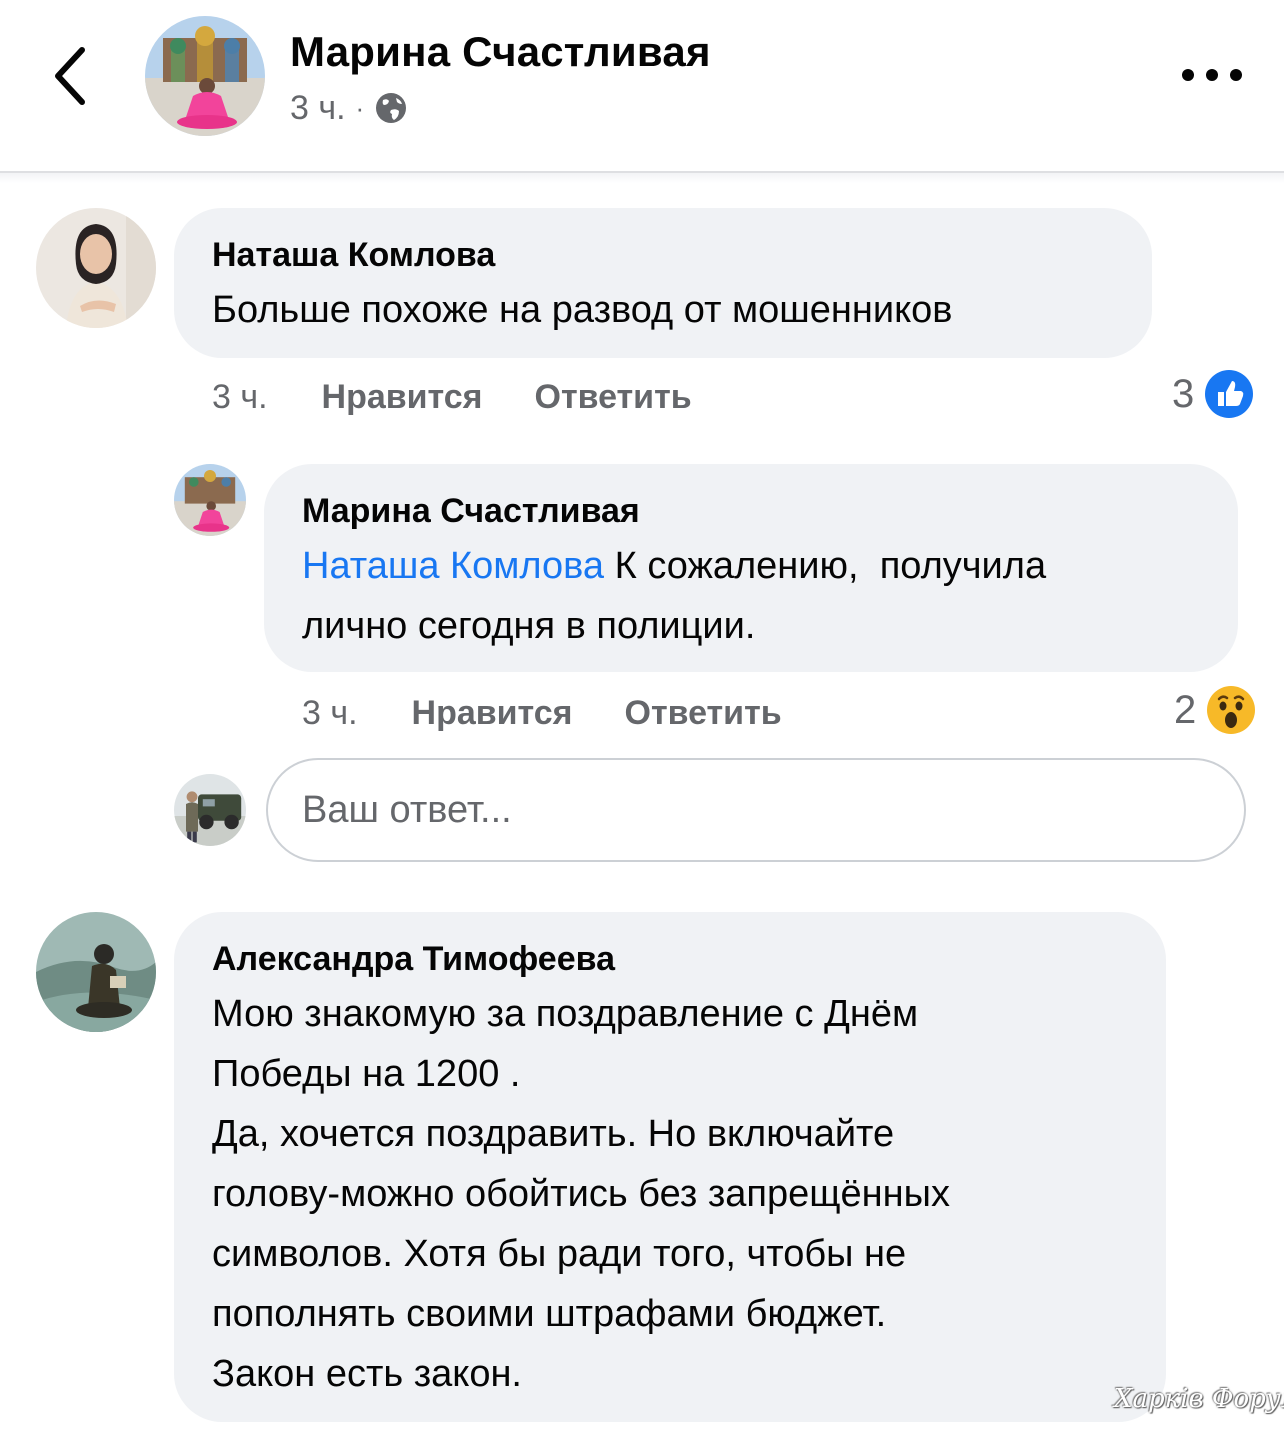 The height and width of the screenshot is (1432, 1284). Describe the element at coordinates (1229, 394) in the screenshot. I see `like-icon` at that location.